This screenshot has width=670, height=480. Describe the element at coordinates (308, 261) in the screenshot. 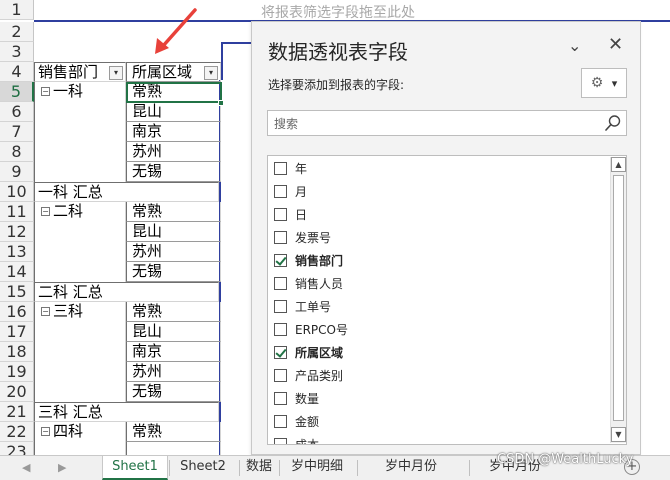

I see `field-item: 销售部门` at that location.